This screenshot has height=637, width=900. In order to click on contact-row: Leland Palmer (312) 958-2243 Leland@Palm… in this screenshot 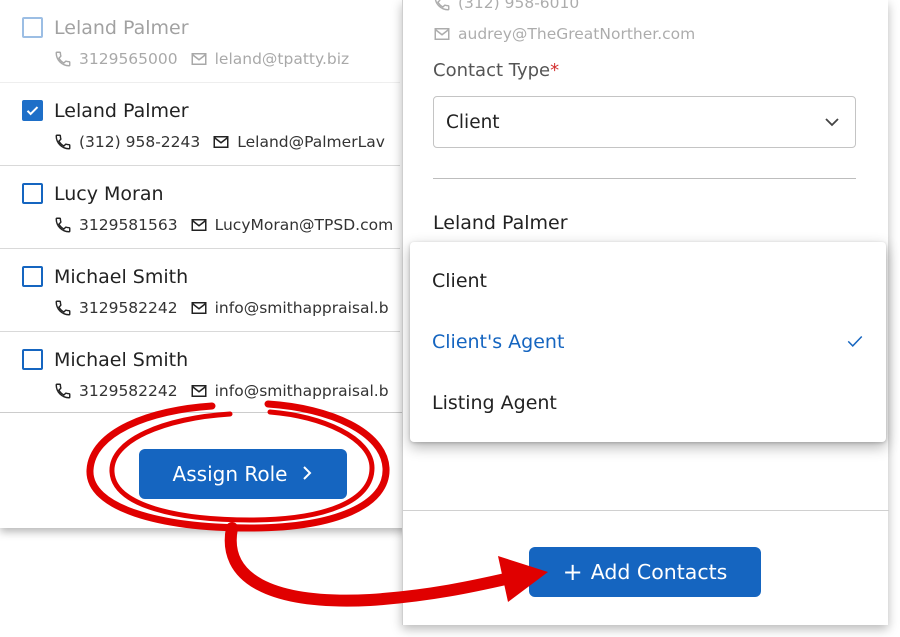, I will do `click(200, 124)`.